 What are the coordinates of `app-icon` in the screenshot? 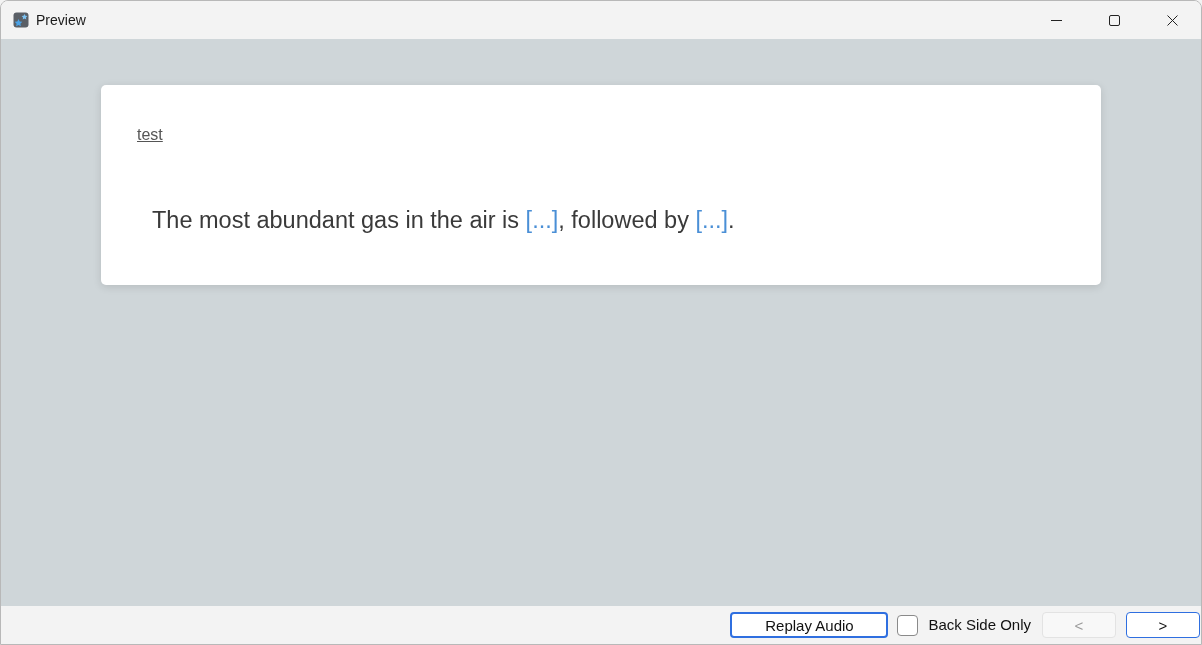 It's located at (21, 20).